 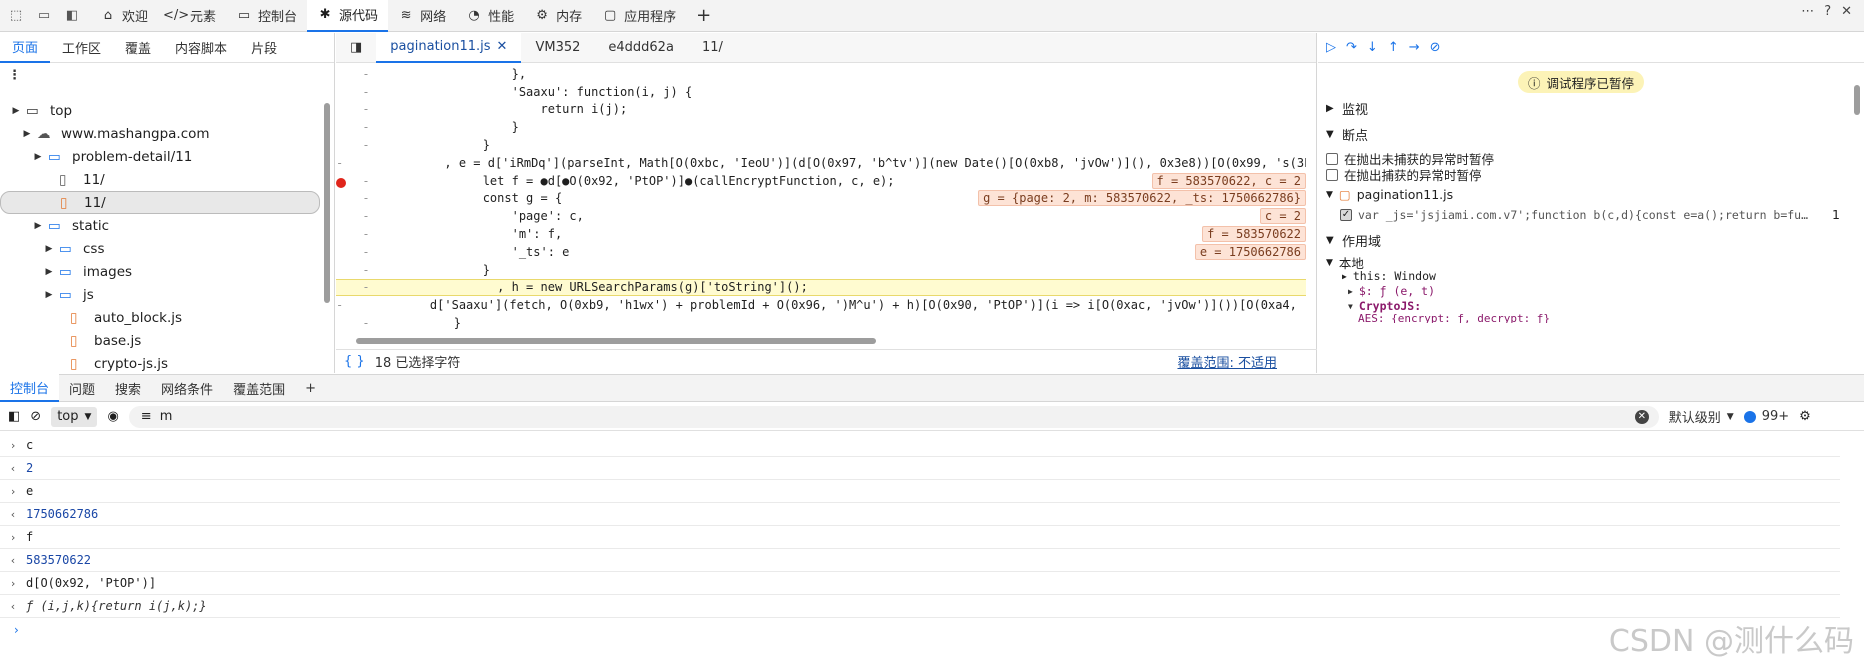 I want to click on code-line: - return i(j);, so click(x=821, y=110).